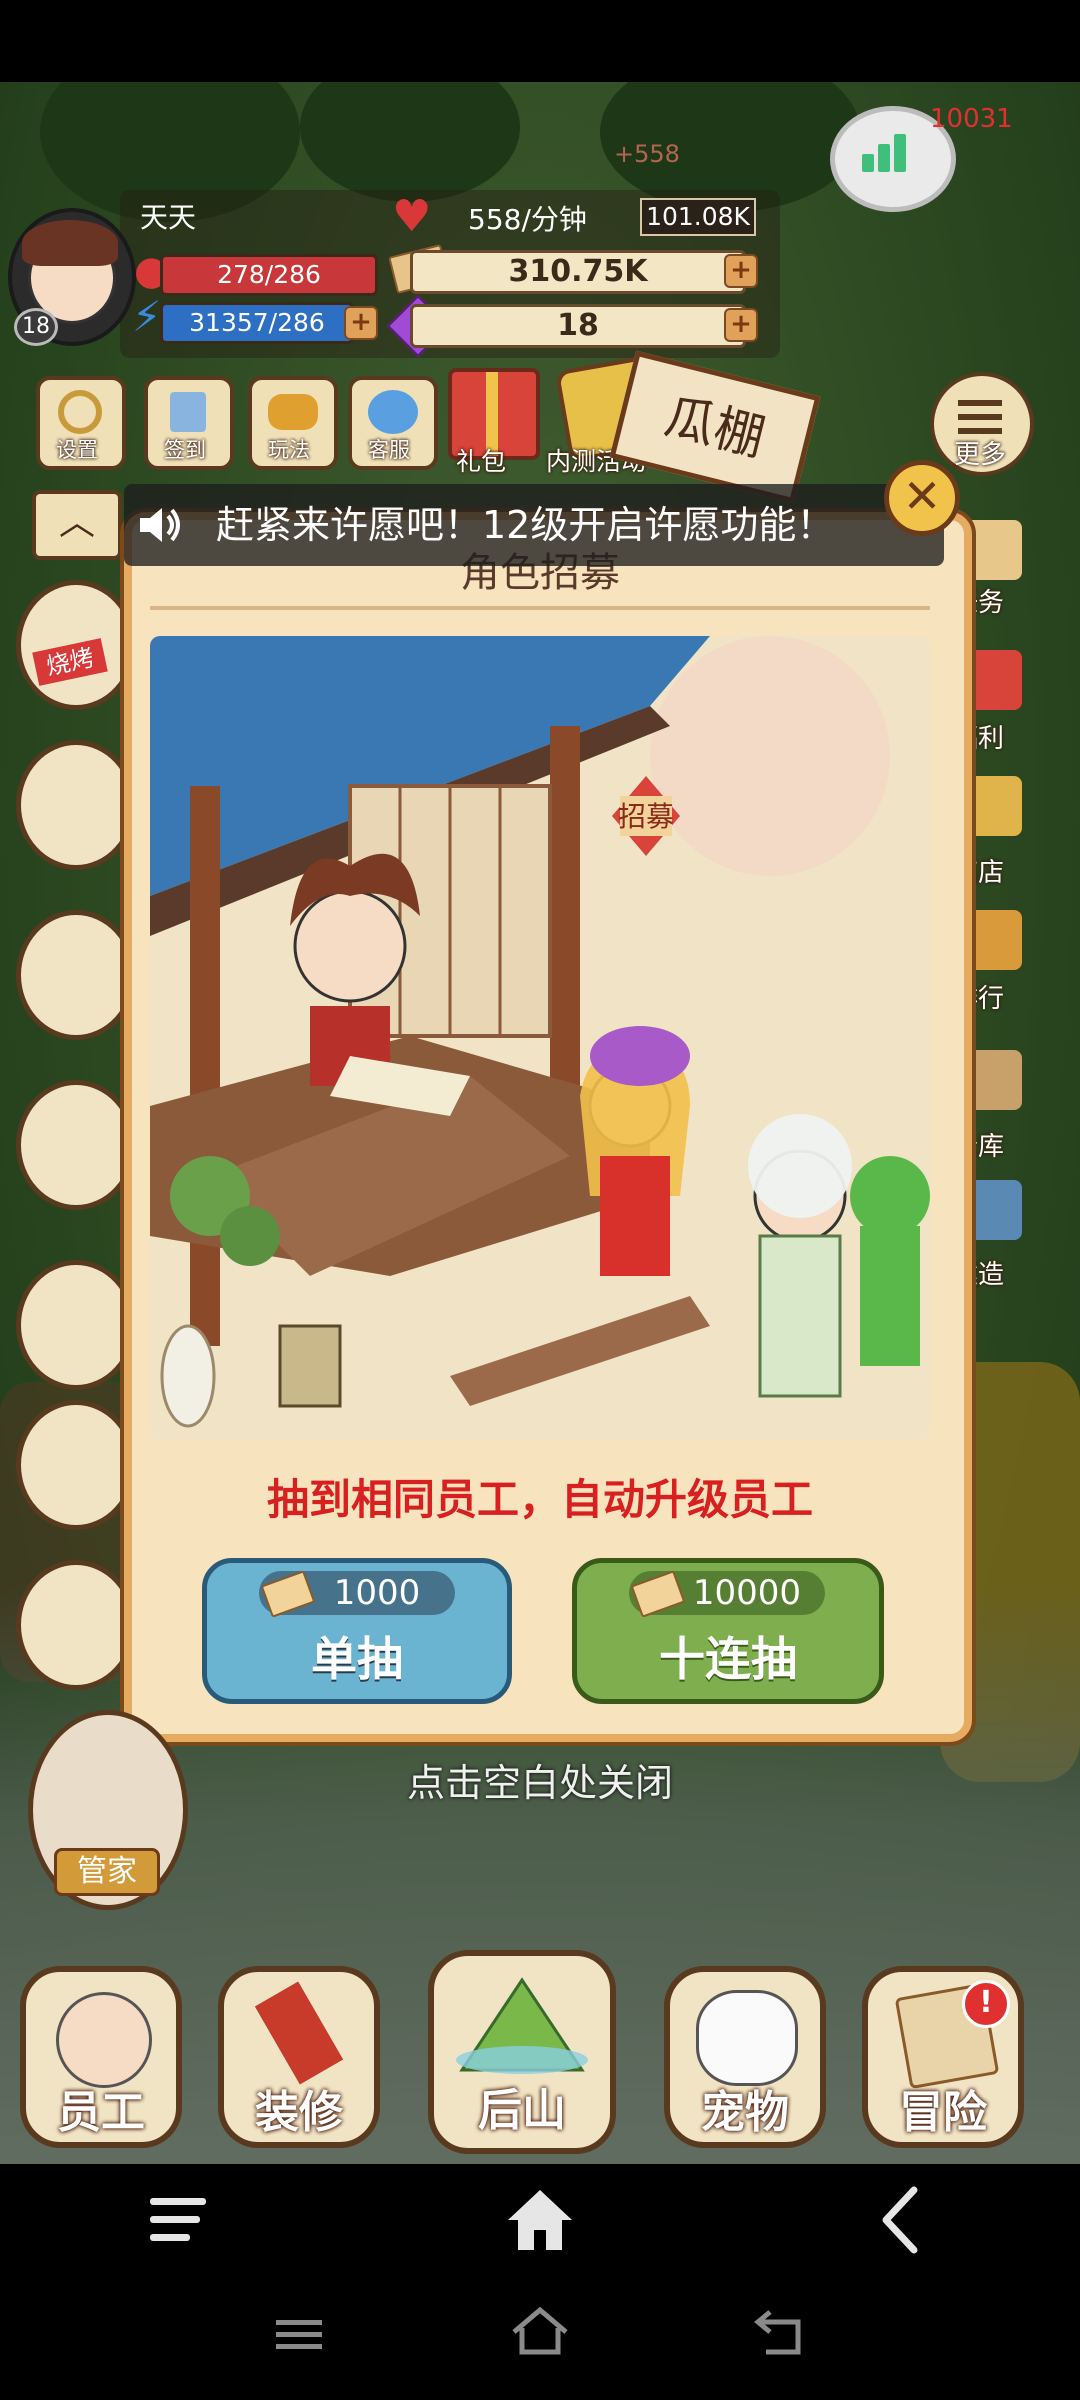 This screenshot has height=2400, width=1080. Describe the element at coordinates (728, 1631) in the screenshot. I see `ten-draw-button: 10000 十连抽` at that location.